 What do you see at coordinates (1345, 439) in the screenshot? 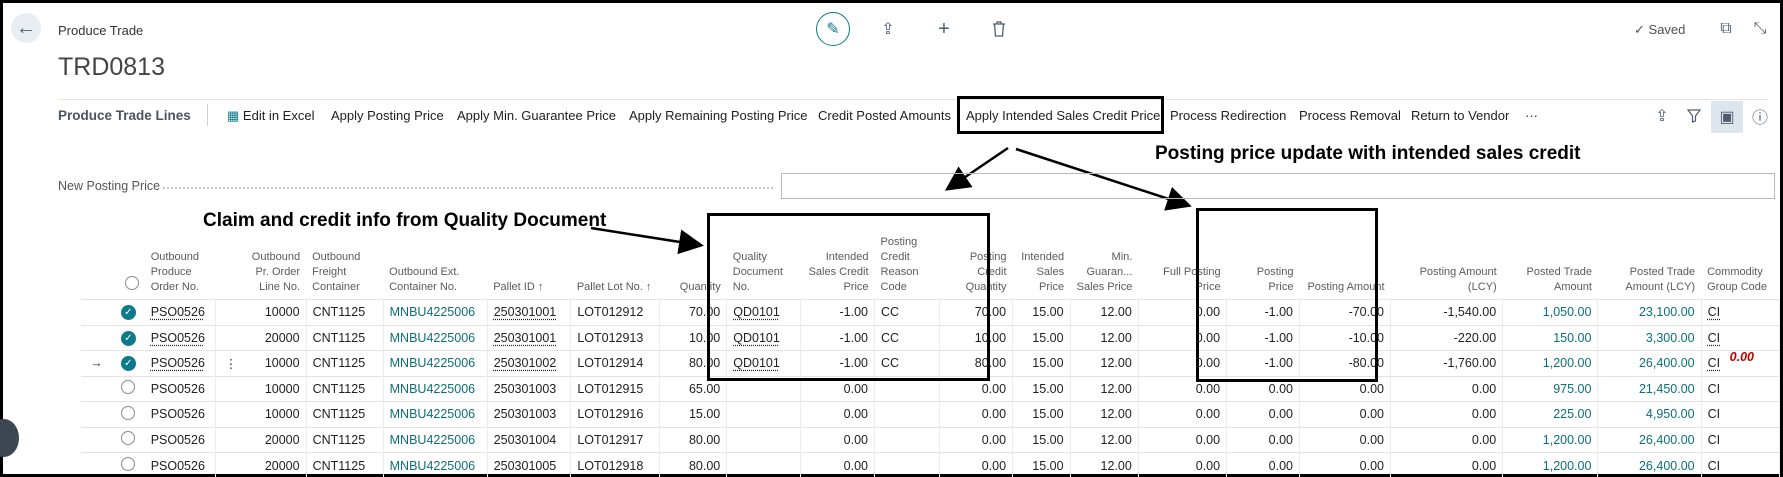
I see `cell-posting-amount: 0.00` at bounding box center [1345, 439].